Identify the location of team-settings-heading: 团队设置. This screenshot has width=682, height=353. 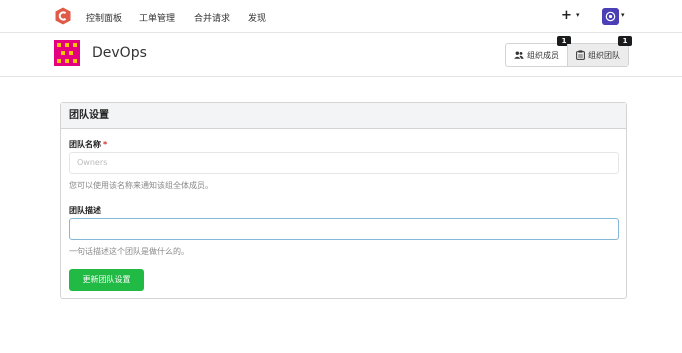
(343, 116).